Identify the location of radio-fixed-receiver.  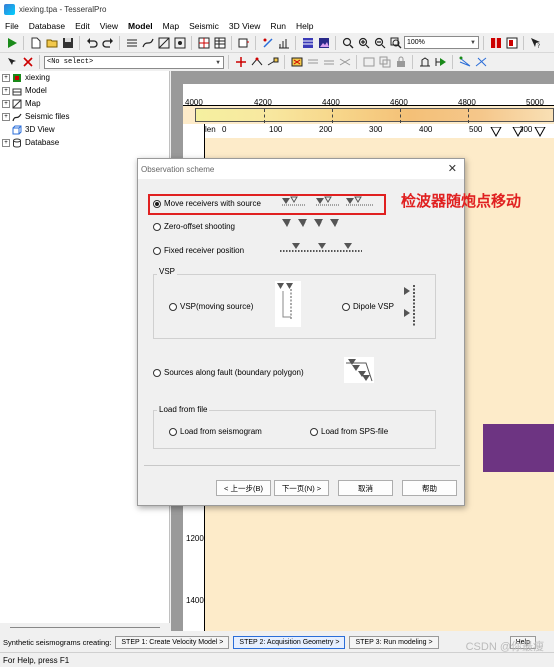
(157, 250).